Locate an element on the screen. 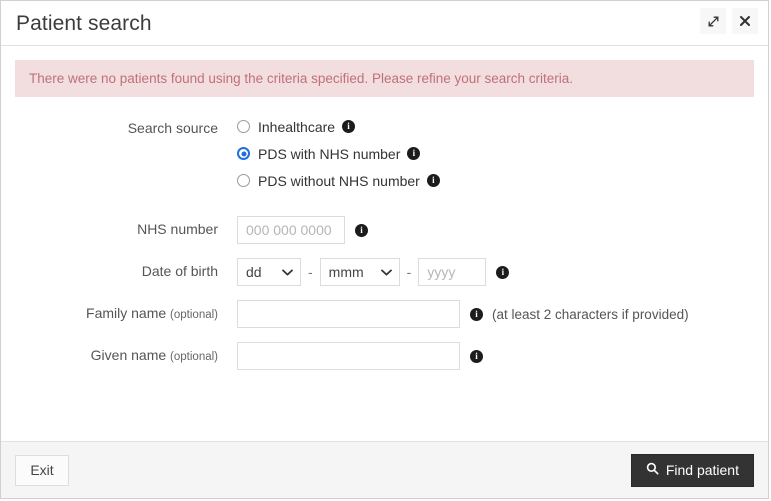 The image size is (771, 501). radio-label-pds-with-nhs: PDS with NHS number is located at coordinates (329, 154).